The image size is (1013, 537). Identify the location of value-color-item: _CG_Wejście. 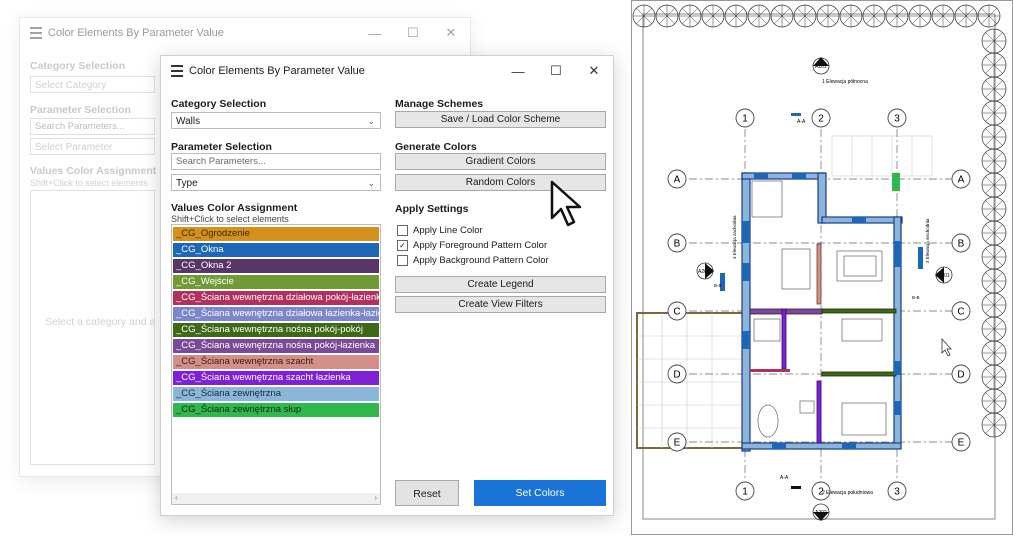
(276, 282).